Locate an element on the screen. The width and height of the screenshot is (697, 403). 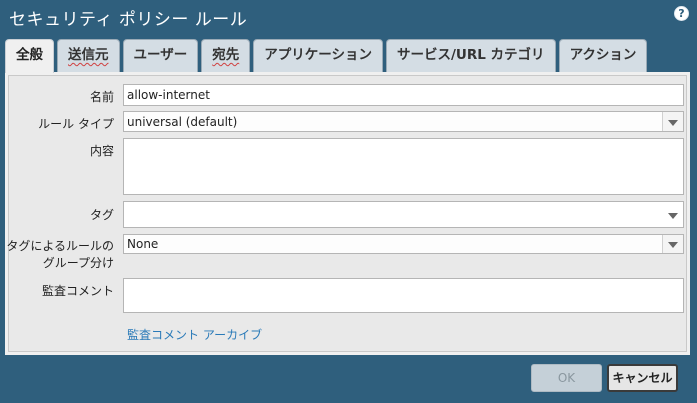
cancel-button: キャンセル is located at coordinates (642, 378).